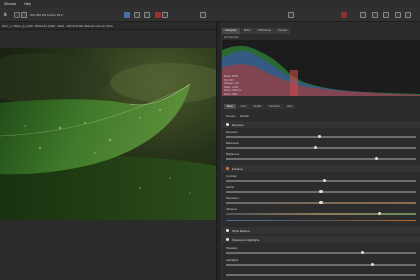 Image resolution: width=420 pixels, height=280 pixels. Describe the element at coordinates (386, 14) in the screenshot. I see `tool-b-icon` at that location.